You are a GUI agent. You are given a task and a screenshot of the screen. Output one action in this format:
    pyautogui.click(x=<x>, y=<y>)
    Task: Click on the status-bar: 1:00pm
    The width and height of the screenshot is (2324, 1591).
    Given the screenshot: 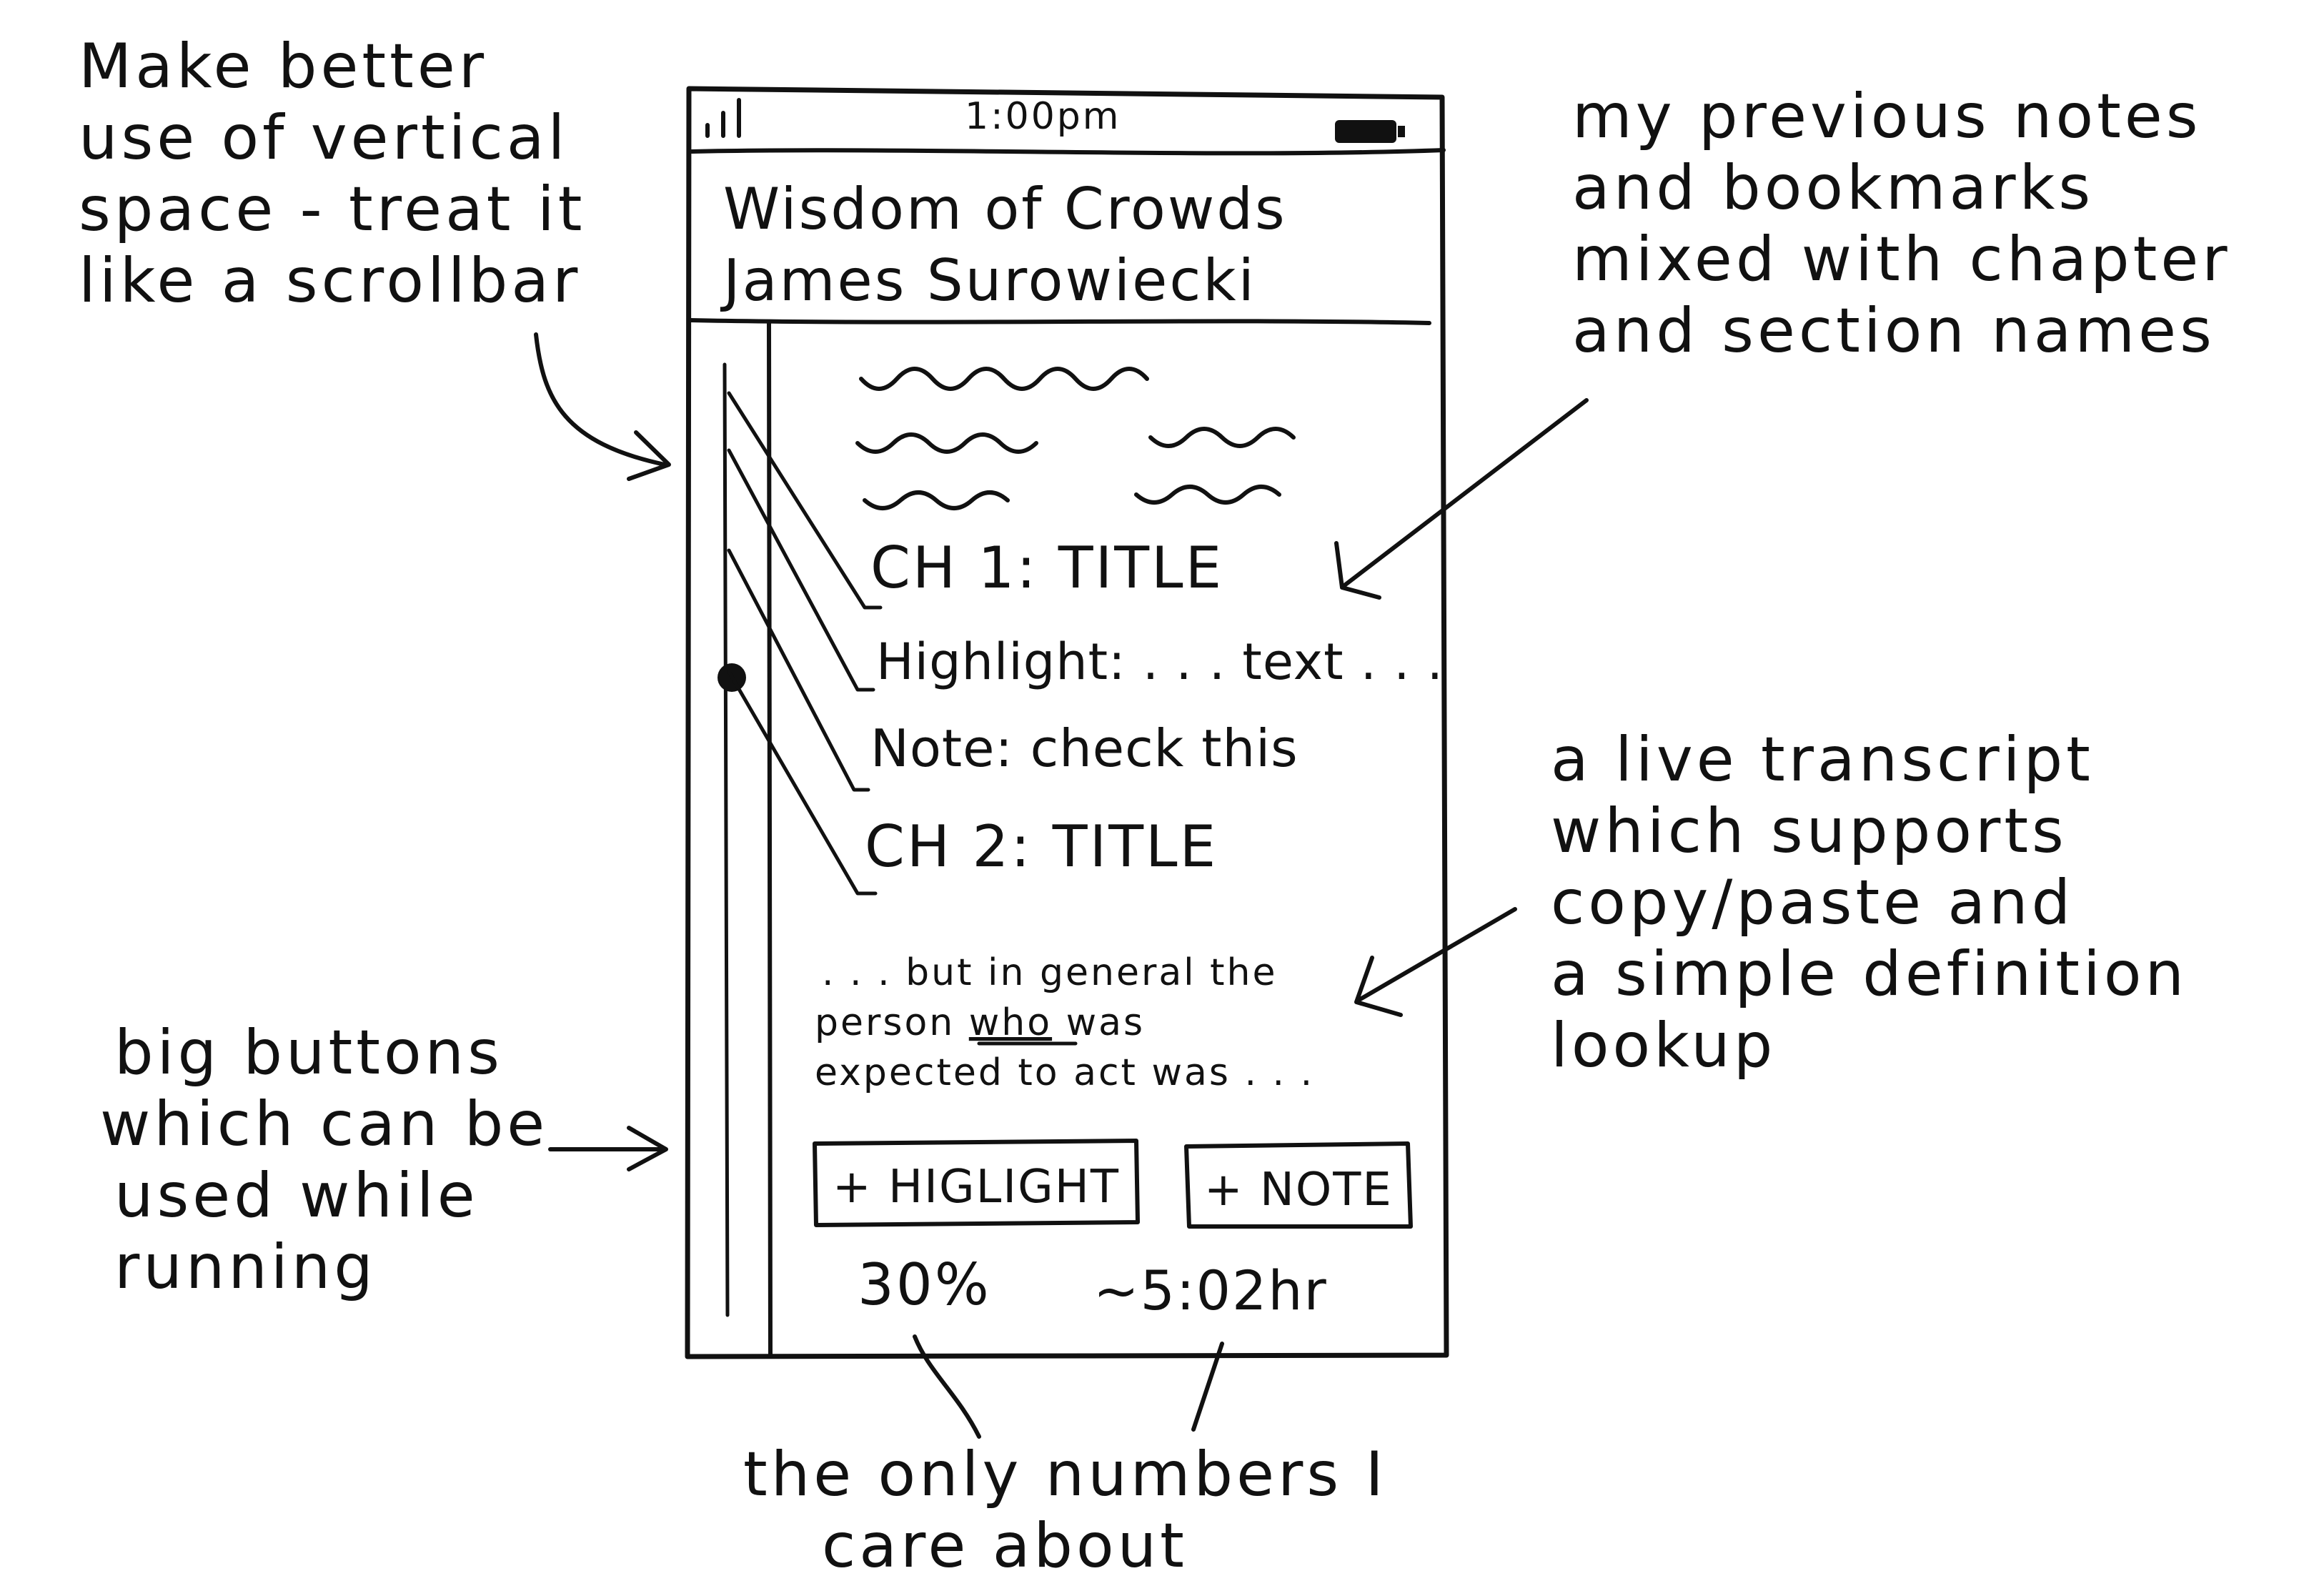 What is the action you would take?
    pyautogui.click(x=1068, y=125)
    